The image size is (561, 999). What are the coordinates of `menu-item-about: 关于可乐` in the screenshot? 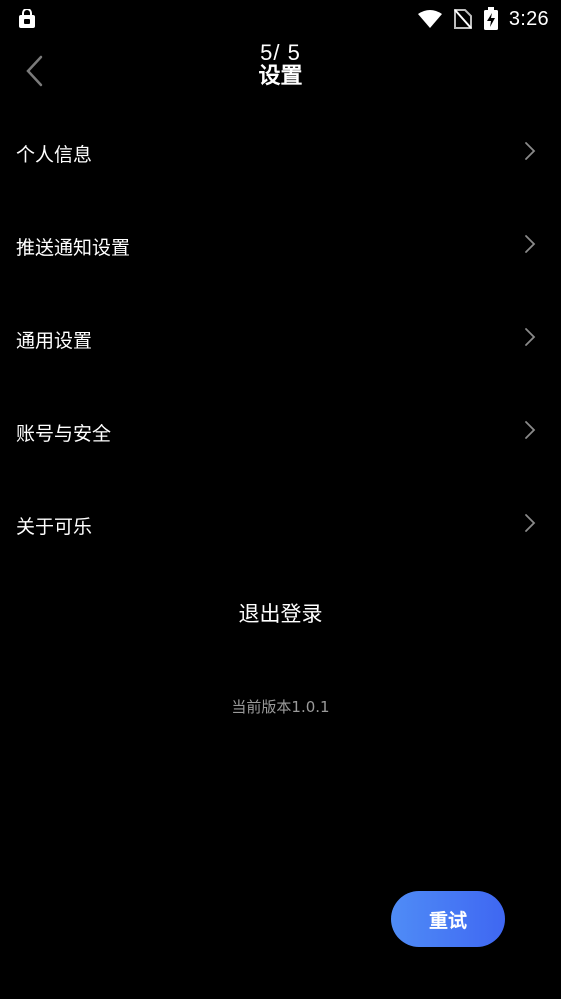 It's located at (280, 524).